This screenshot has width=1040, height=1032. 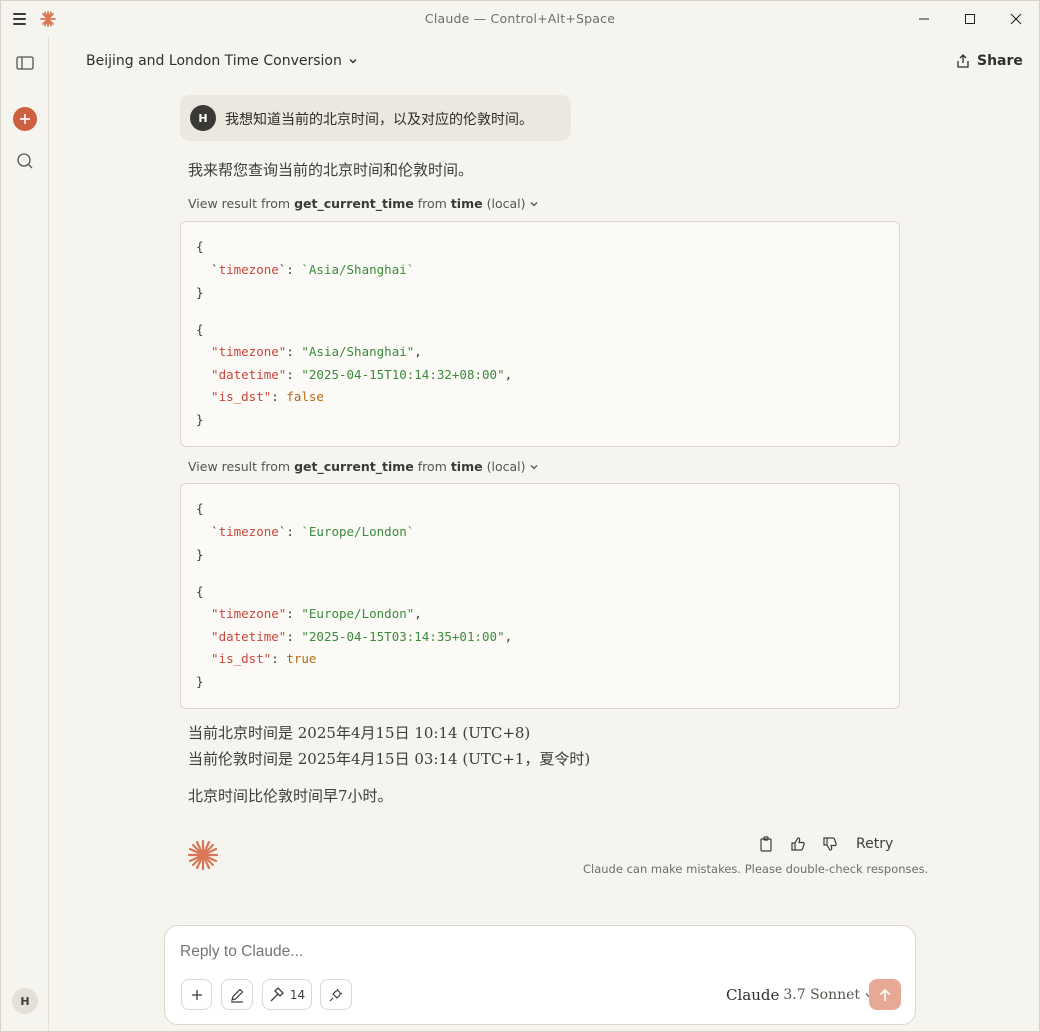 I want to click on copy-icon, so click(x=766, y=844).